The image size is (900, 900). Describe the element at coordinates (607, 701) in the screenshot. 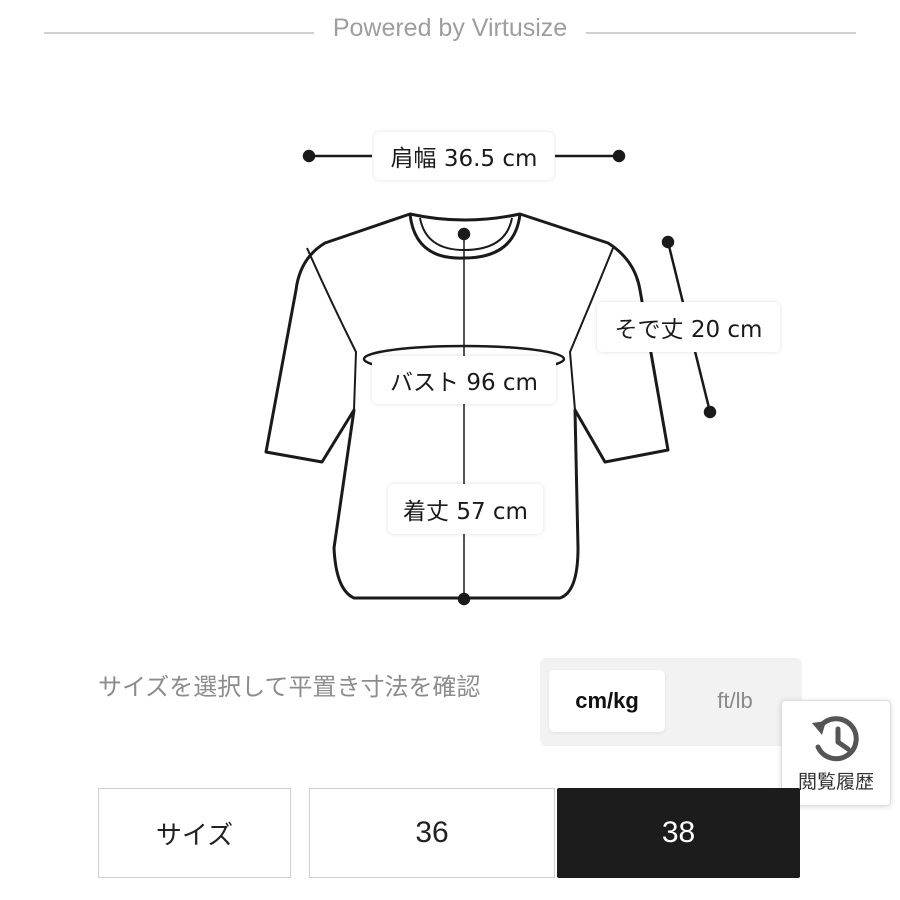

I see `unit-option-metric: cm/kg` at that location.